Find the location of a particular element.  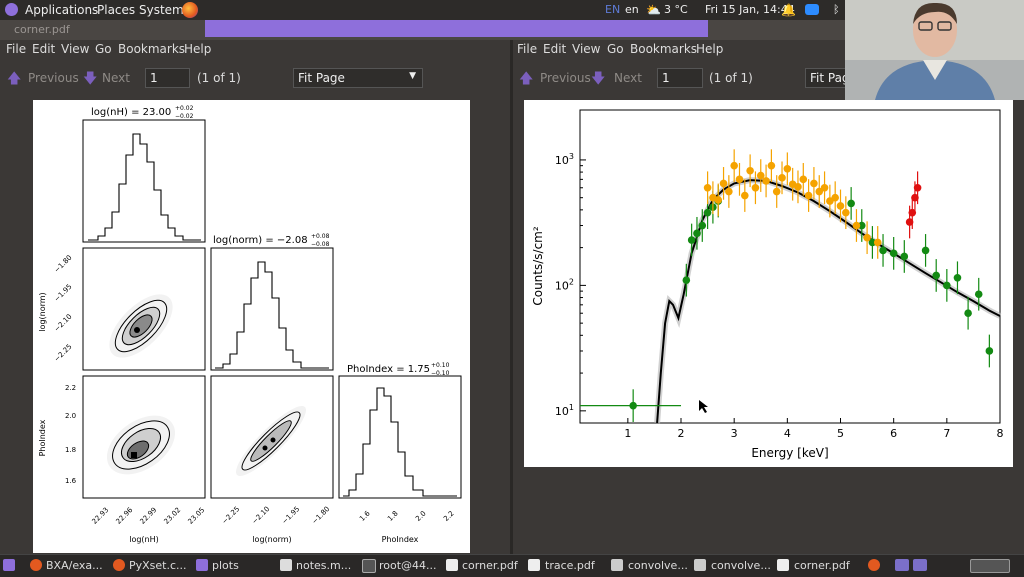

x-tick-label-2: 2 is located at coordinates (681, 433).